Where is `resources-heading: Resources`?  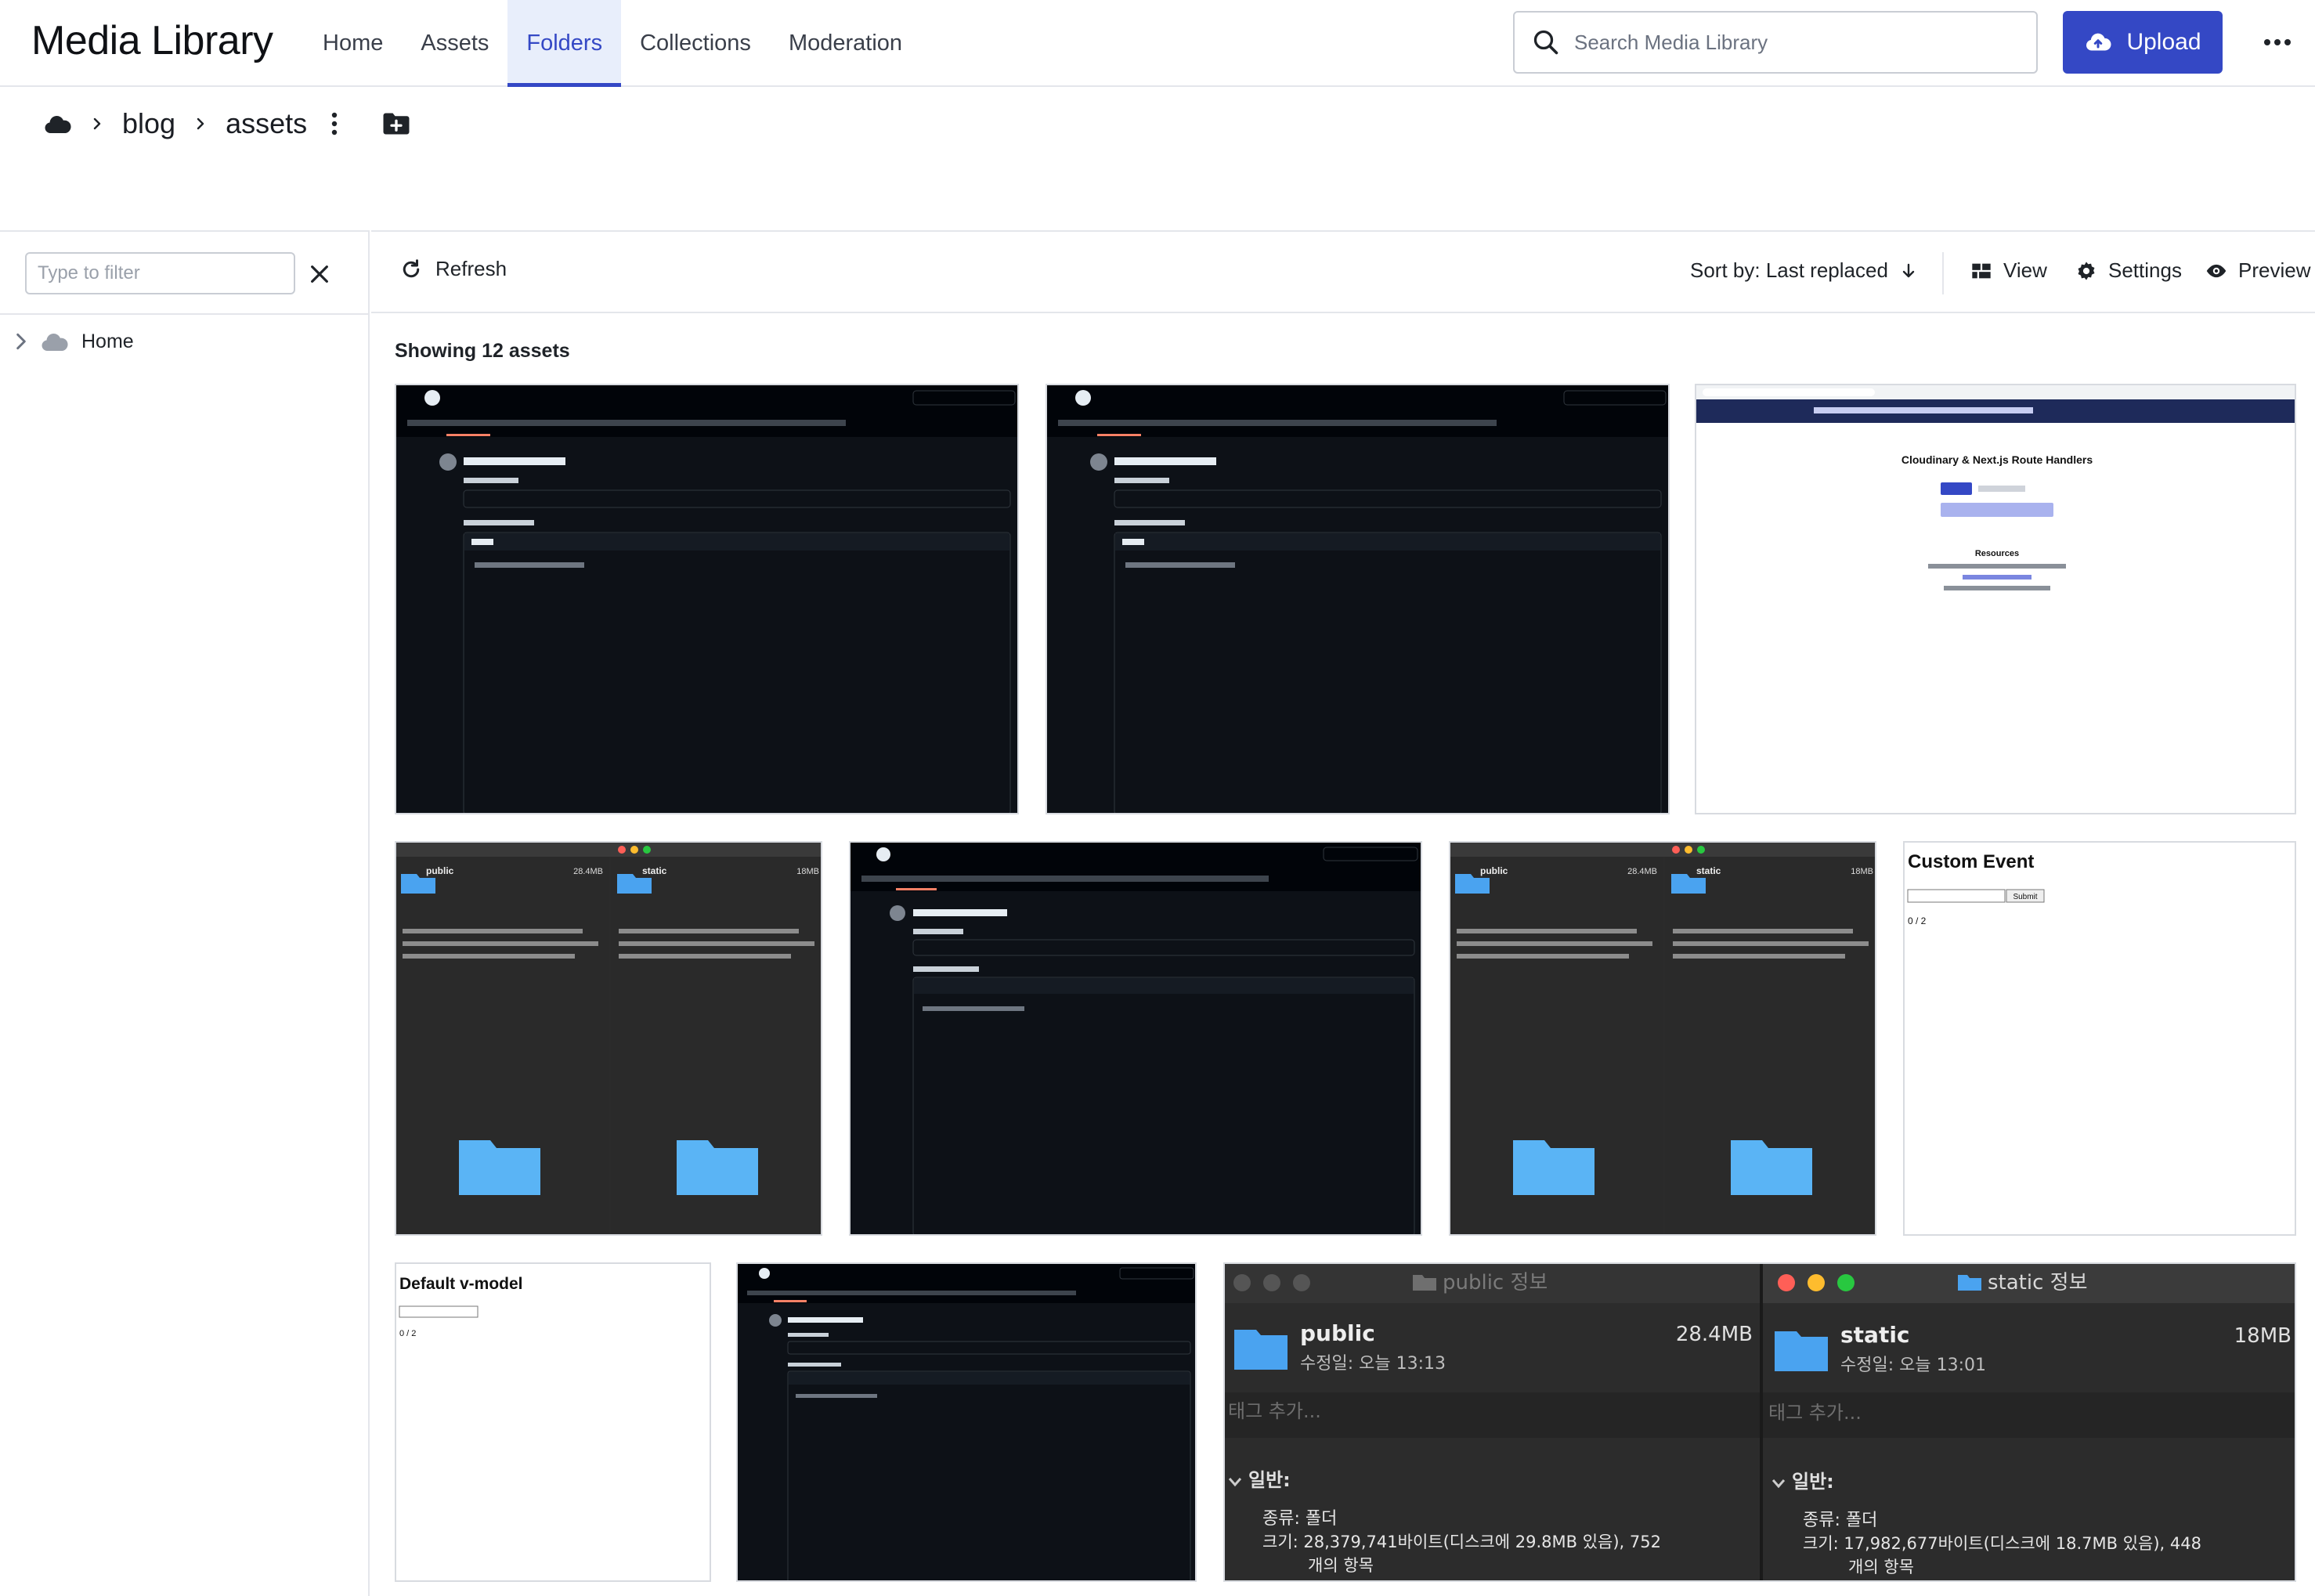
resources-heading: Resources is located at coordinates (1997, 553).